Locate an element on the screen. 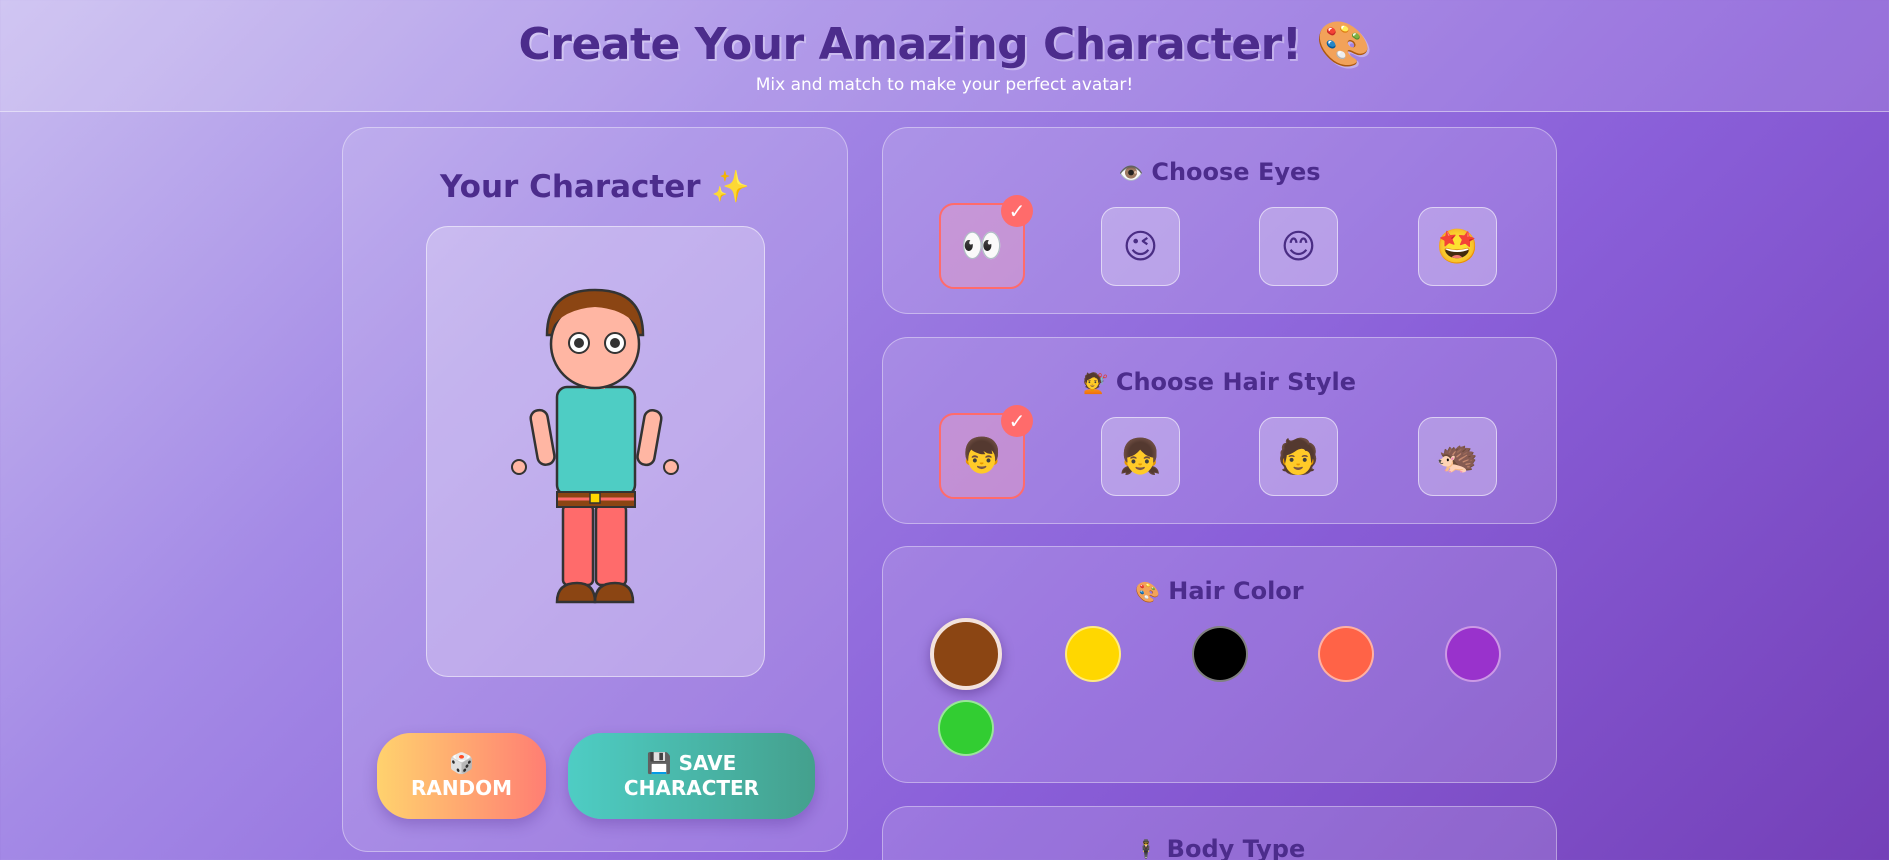  belt-buckle is located at coordinates (595, 498).